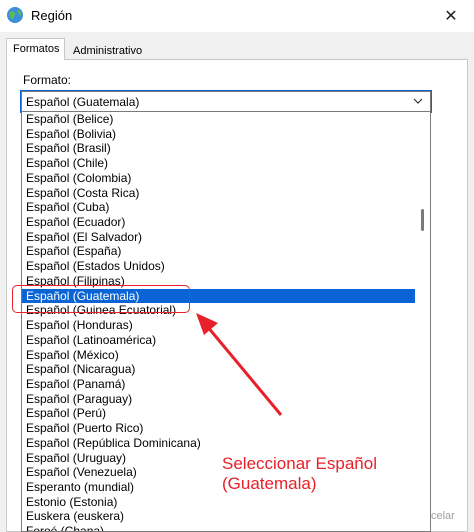 The width and height of the screenshot is (474, 532). Describe the element at coordinates (219, 163) in the screenshot. I see `list-item: Español (Chile)` at that location.